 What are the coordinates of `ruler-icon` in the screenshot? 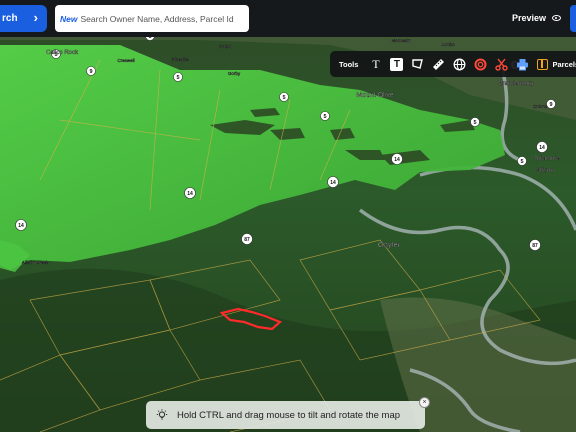 It's located at (439, 64).